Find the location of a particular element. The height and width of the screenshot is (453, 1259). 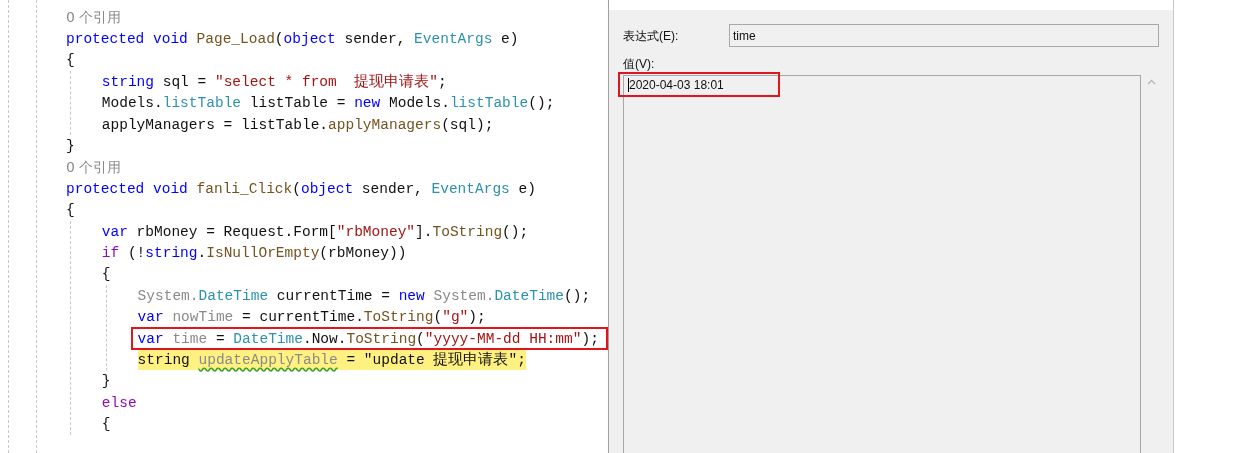

code-line: if (!string.IsNullOrEmpty(rbMoney)) is located at coordinates (254, 253).